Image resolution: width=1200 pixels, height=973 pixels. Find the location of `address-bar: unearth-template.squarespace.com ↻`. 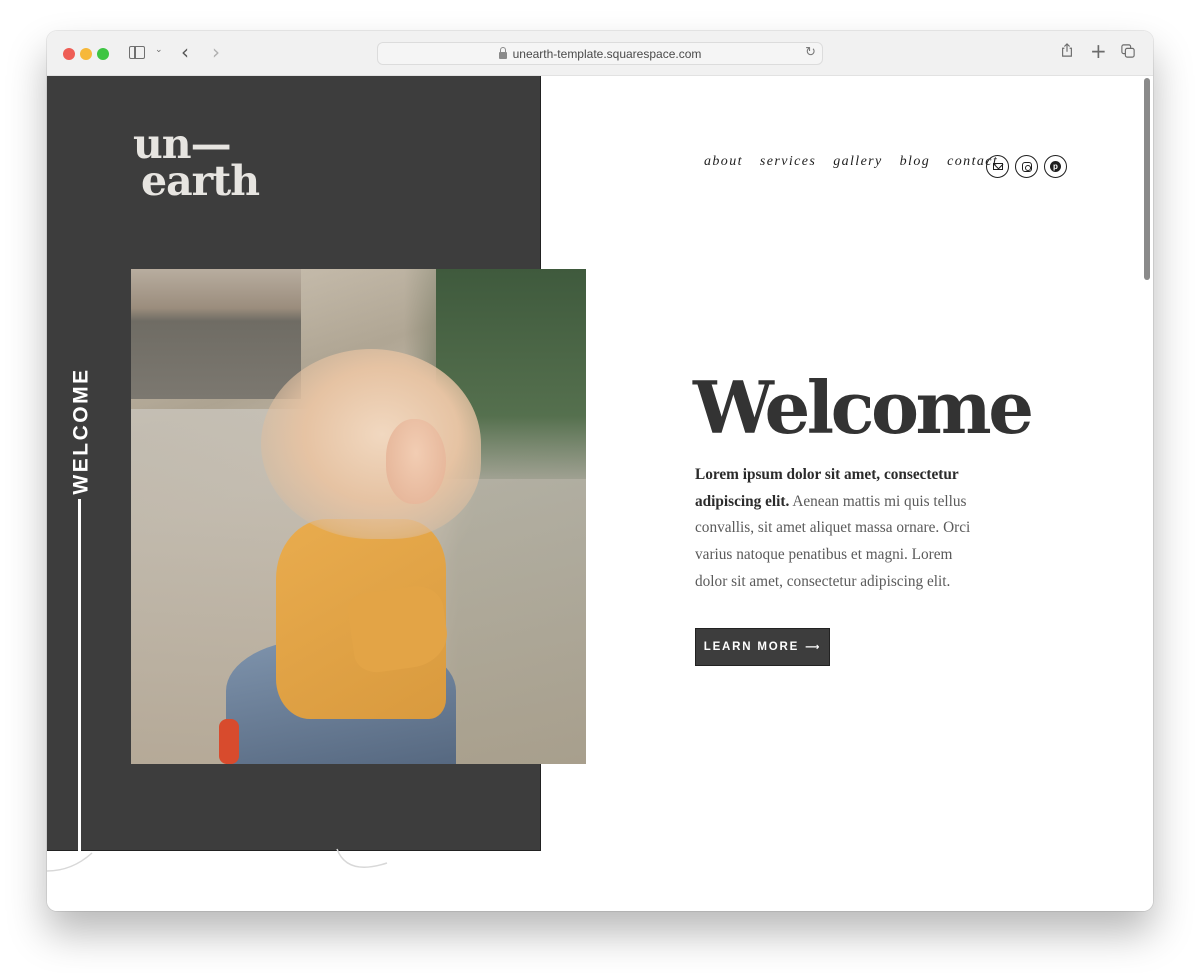

address-bar: unearth-template.squarespace.com ↻ is located at coordinates (600, 53).